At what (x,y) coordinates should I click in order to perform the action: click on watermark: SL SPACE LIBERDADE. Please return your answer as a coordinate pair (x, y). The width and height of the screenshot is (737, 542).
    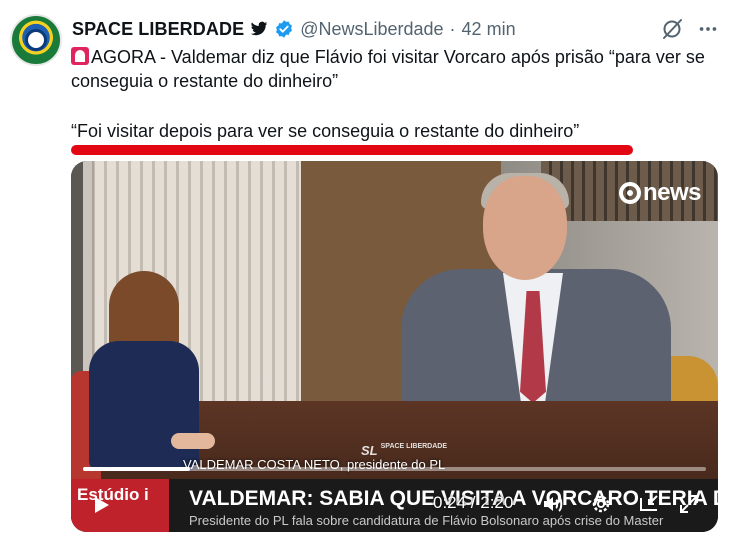
    Looking at the image, I should click on (404, 450).